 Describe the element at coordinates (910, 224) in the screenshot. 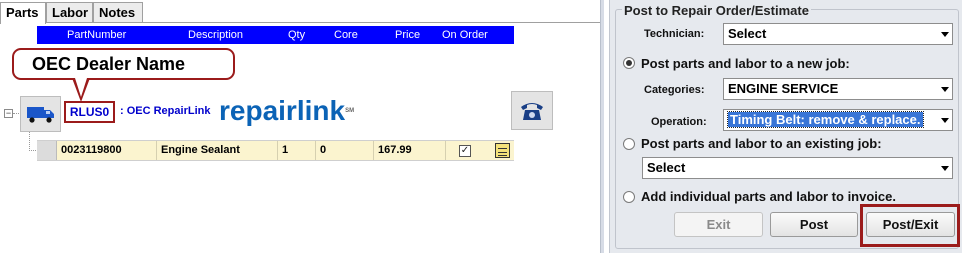

I see `post-exit-button: Post/Exit` at that location.